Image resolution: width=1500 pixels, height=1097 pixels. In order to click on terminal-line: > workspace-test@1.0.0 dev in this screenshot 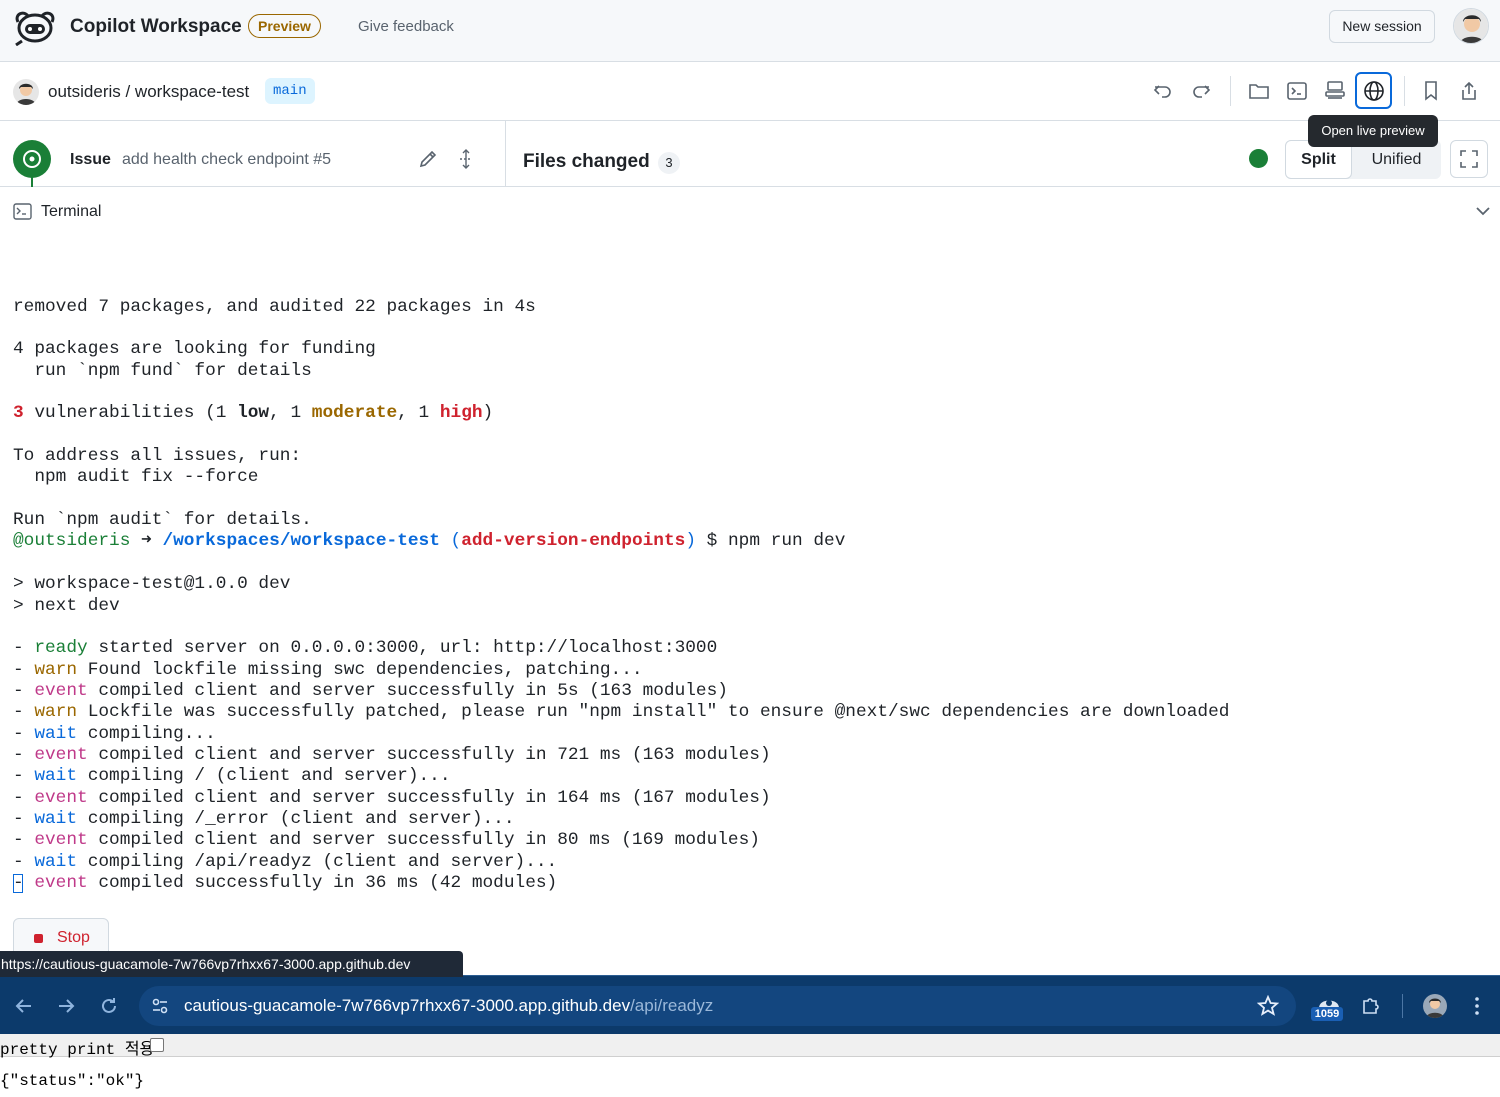, I will do `click(748, 584)`.